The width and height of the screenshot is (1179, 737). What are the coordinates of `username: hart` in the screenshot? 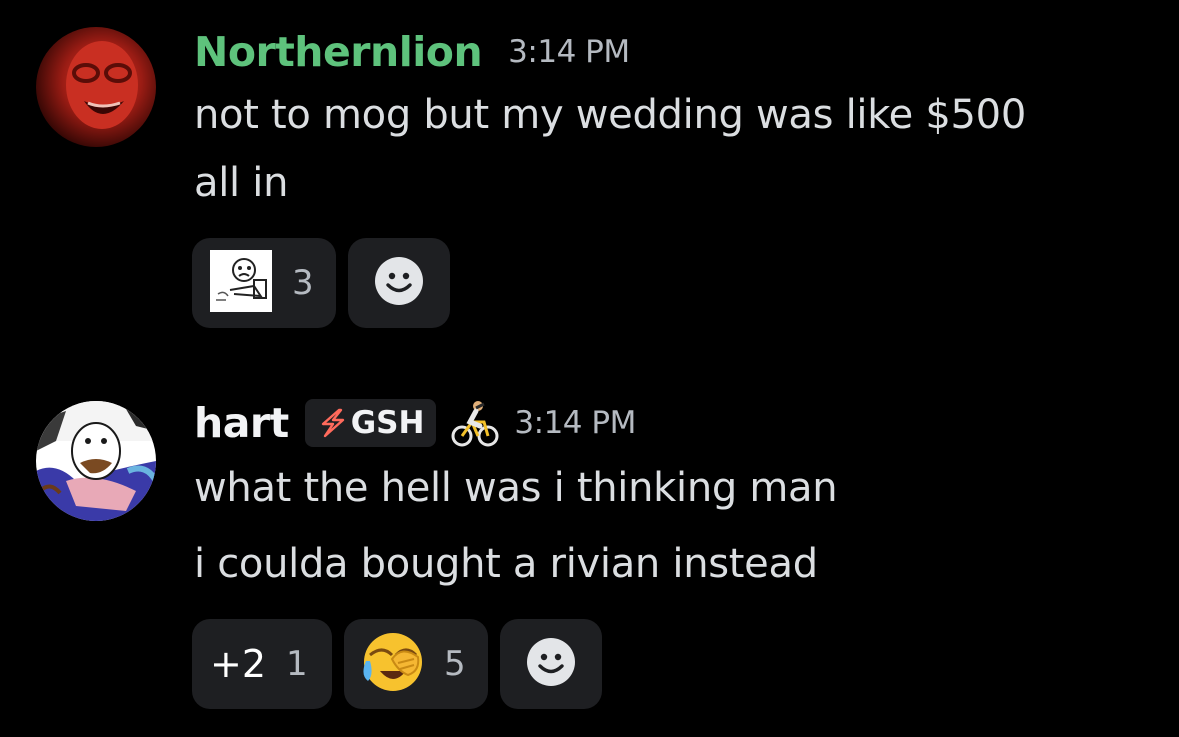 It's located at (241, 423).